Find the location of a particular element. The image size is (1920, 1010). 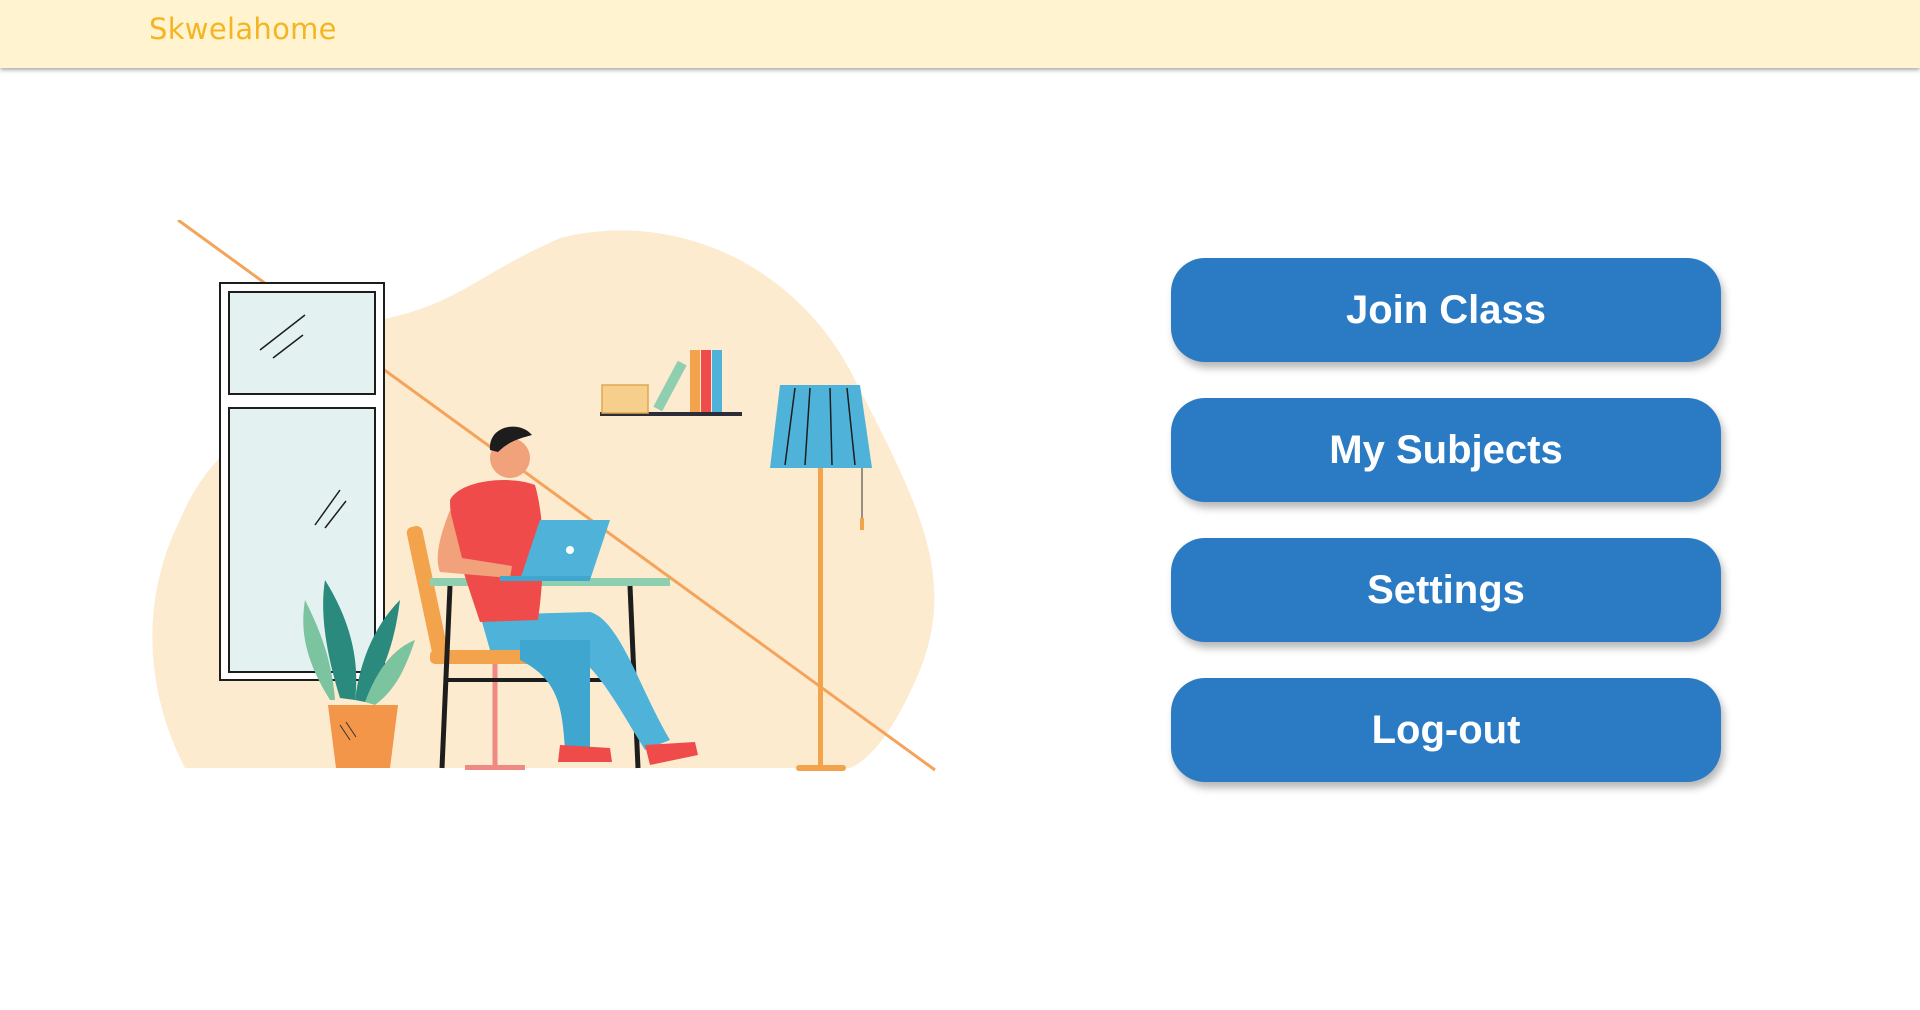

my-subjects-button: My Subjects is located at coordinates (1446, 450).